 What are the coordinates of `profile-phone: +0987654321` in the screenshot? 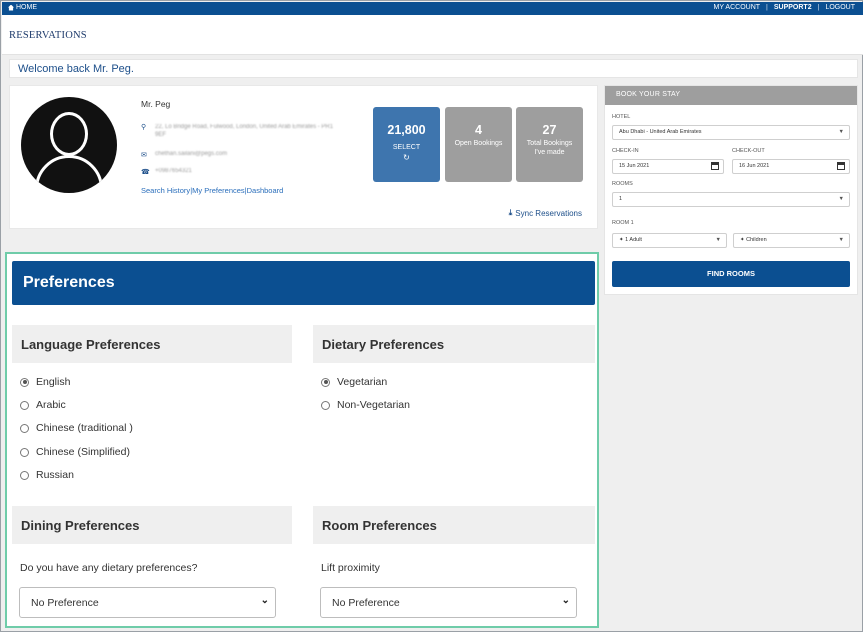 It's located at (173, 171).